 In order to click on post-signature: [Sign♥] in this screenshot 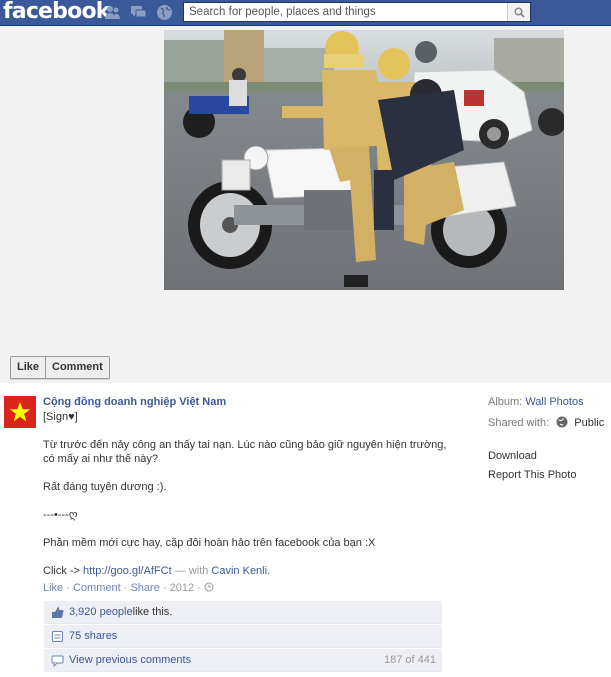, I will do `click(60, 417)`.